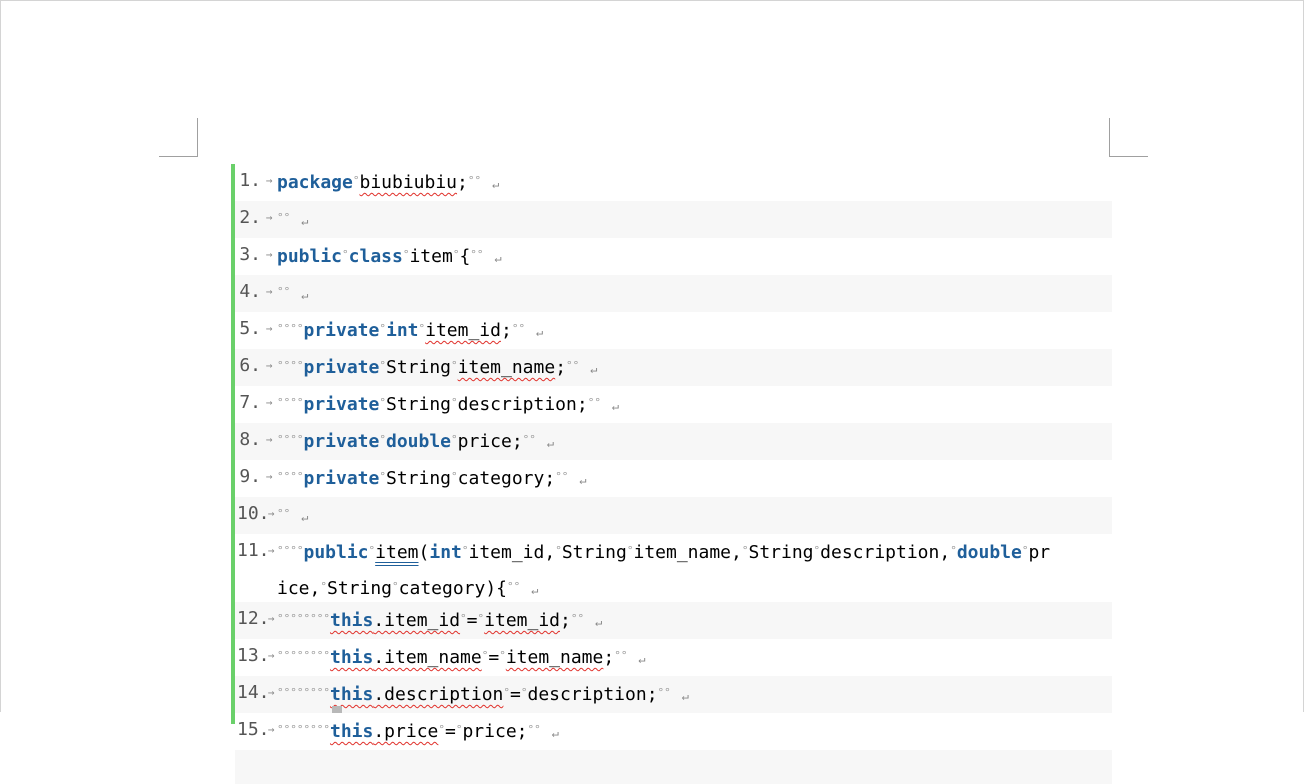  Describe the element at coordinates (438, 694) in the screenshot. I see `identifier: .description` at that location.